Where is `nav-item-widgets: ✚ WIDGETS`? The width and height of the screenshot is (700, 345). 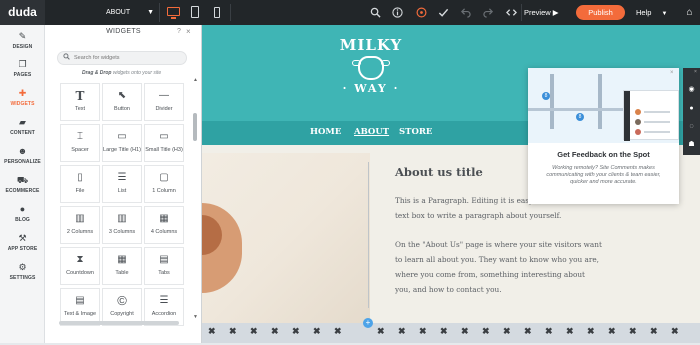 nav-item-widgets: ✚ WIDGETS is located at coordinates (22, 101).